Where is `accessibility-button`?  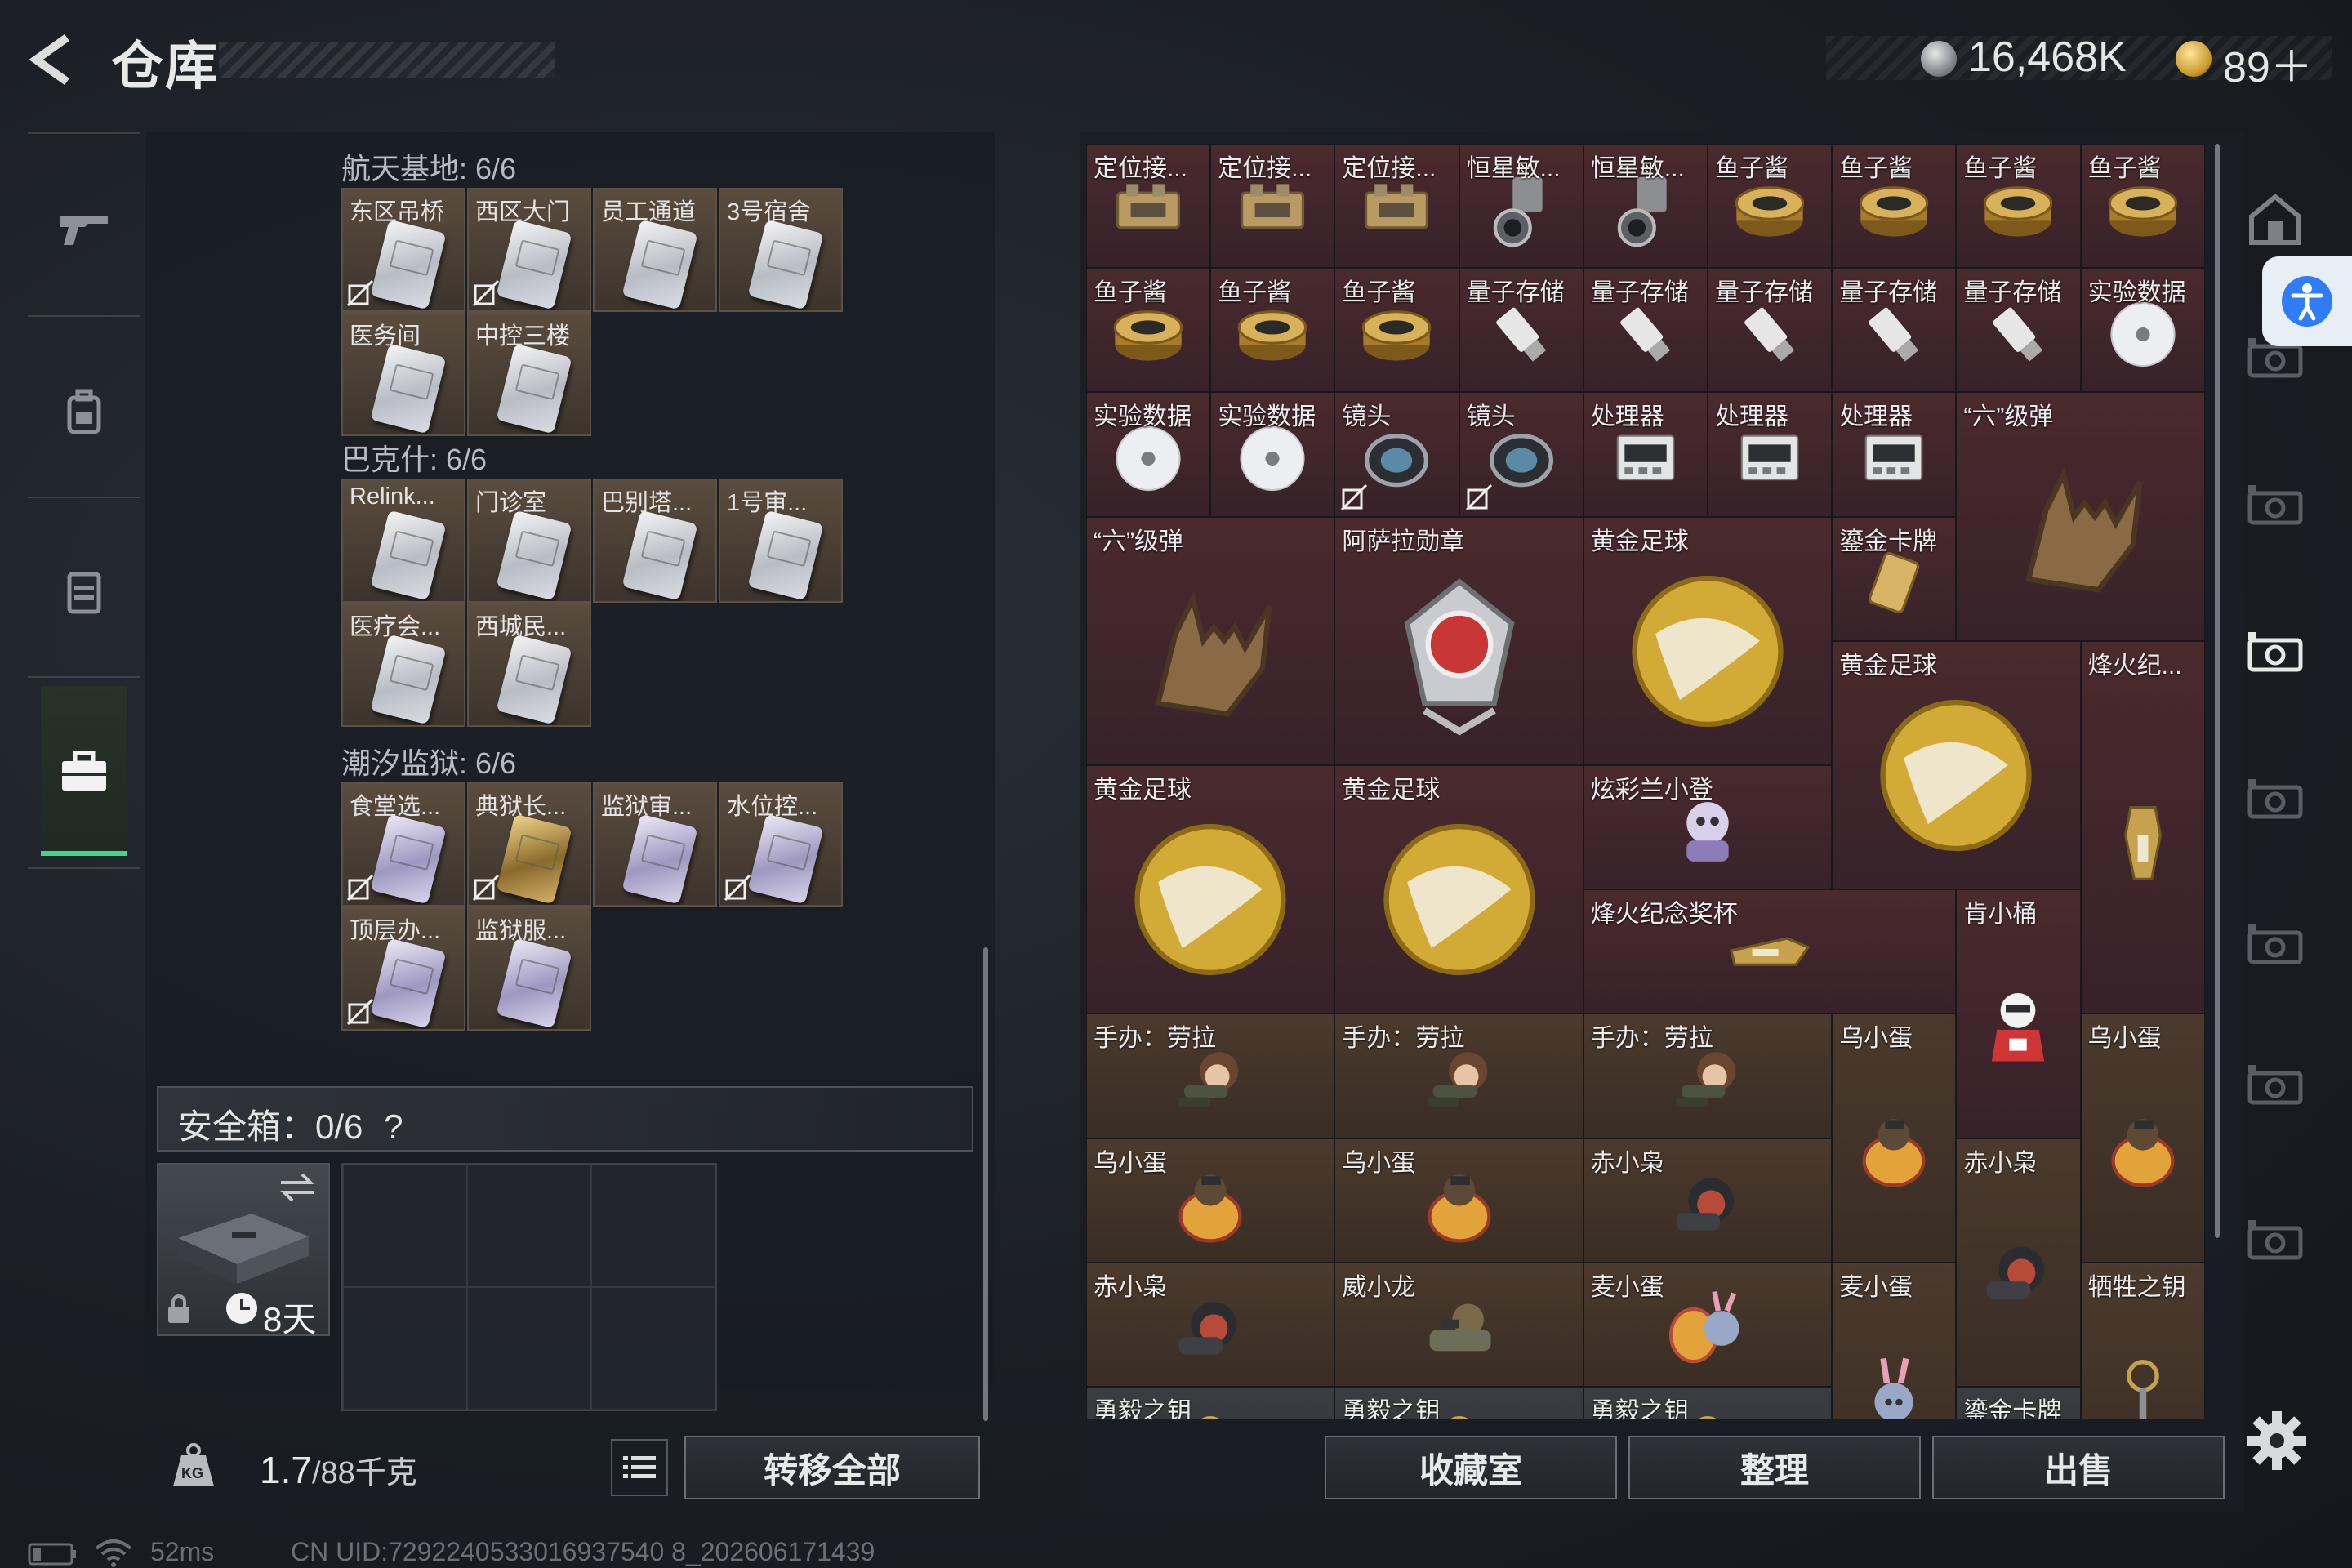 accessibility-button is located at coordinates (2307, 301).